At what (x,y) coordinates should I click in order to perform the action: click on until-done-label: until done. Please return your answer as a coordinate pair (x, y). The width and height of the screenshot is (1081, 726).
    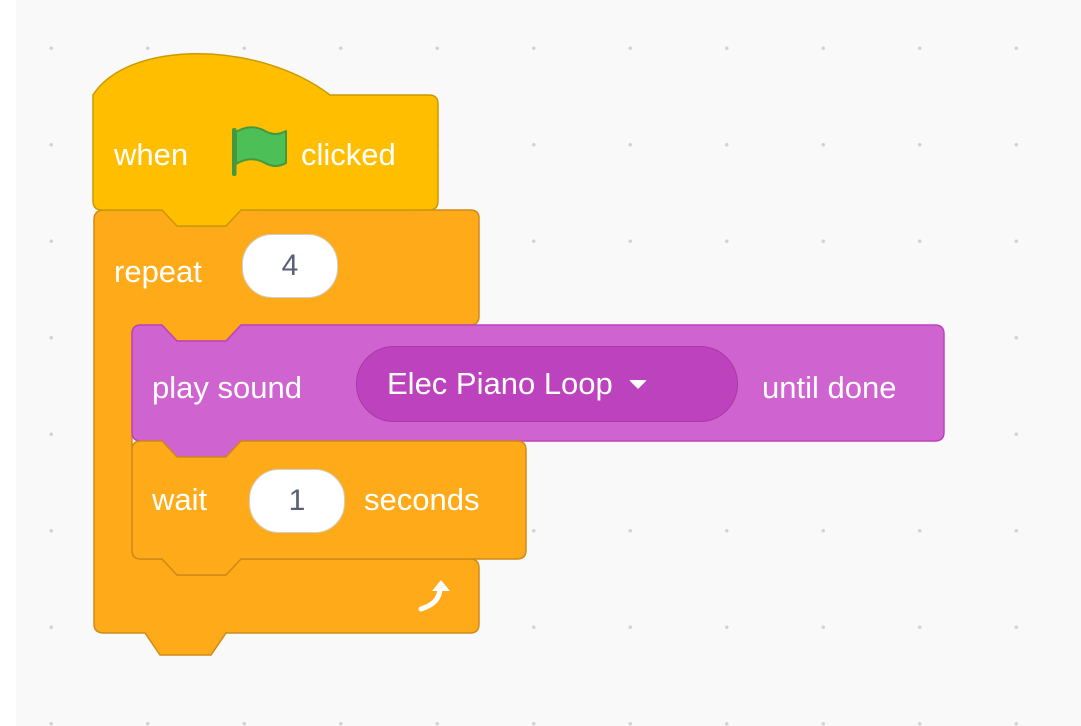
    Looking at the image, I should click on (829, 387).